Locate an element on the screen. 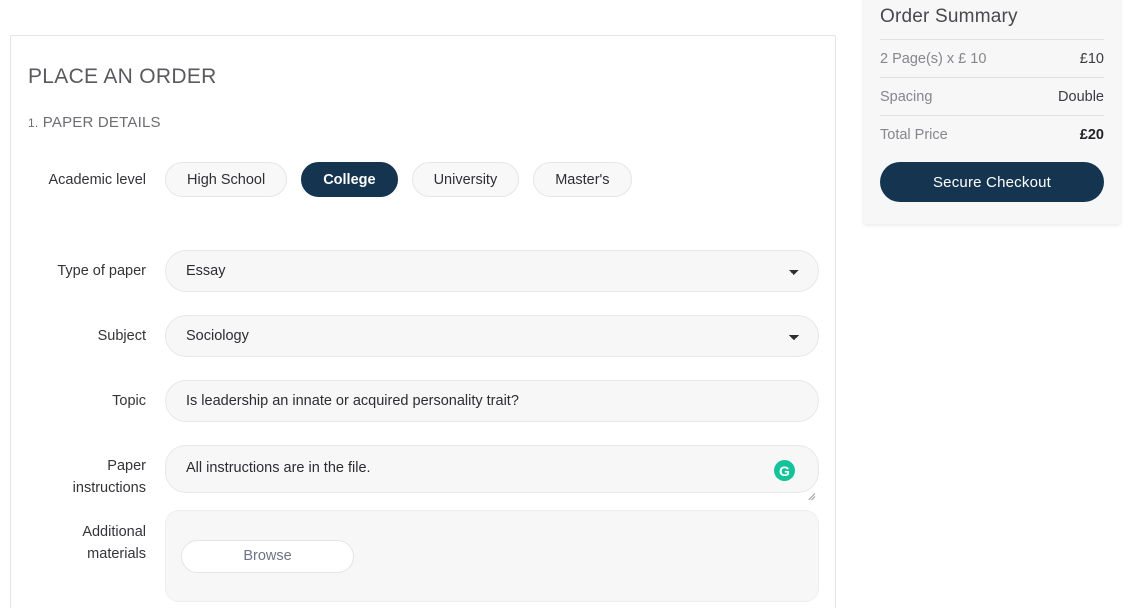 Image resolution: width=1136 pixels, height=608 pixels. academic-level-masters: Master's is located at coordinates (582, 179).